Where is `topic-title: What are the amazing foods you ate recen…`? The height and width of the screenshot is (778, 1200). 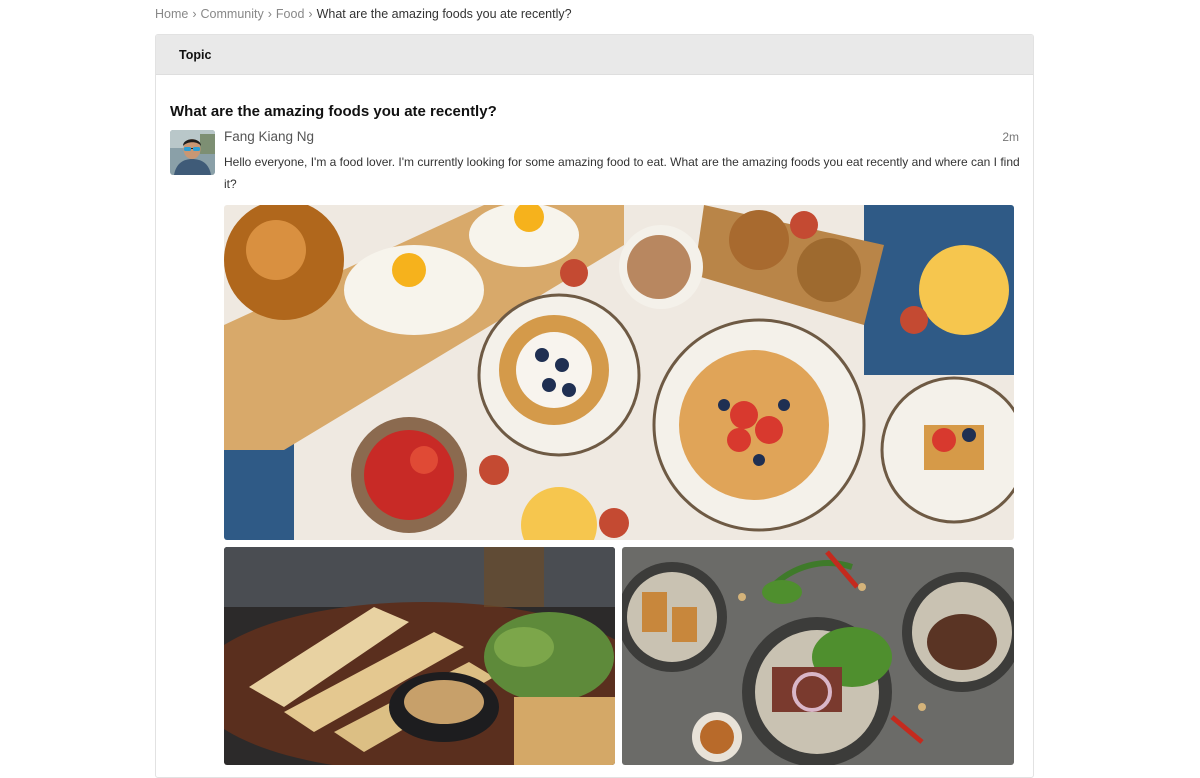 topic-title: What are the amazing foods you ate recen… is located at coordinates (333, 111).